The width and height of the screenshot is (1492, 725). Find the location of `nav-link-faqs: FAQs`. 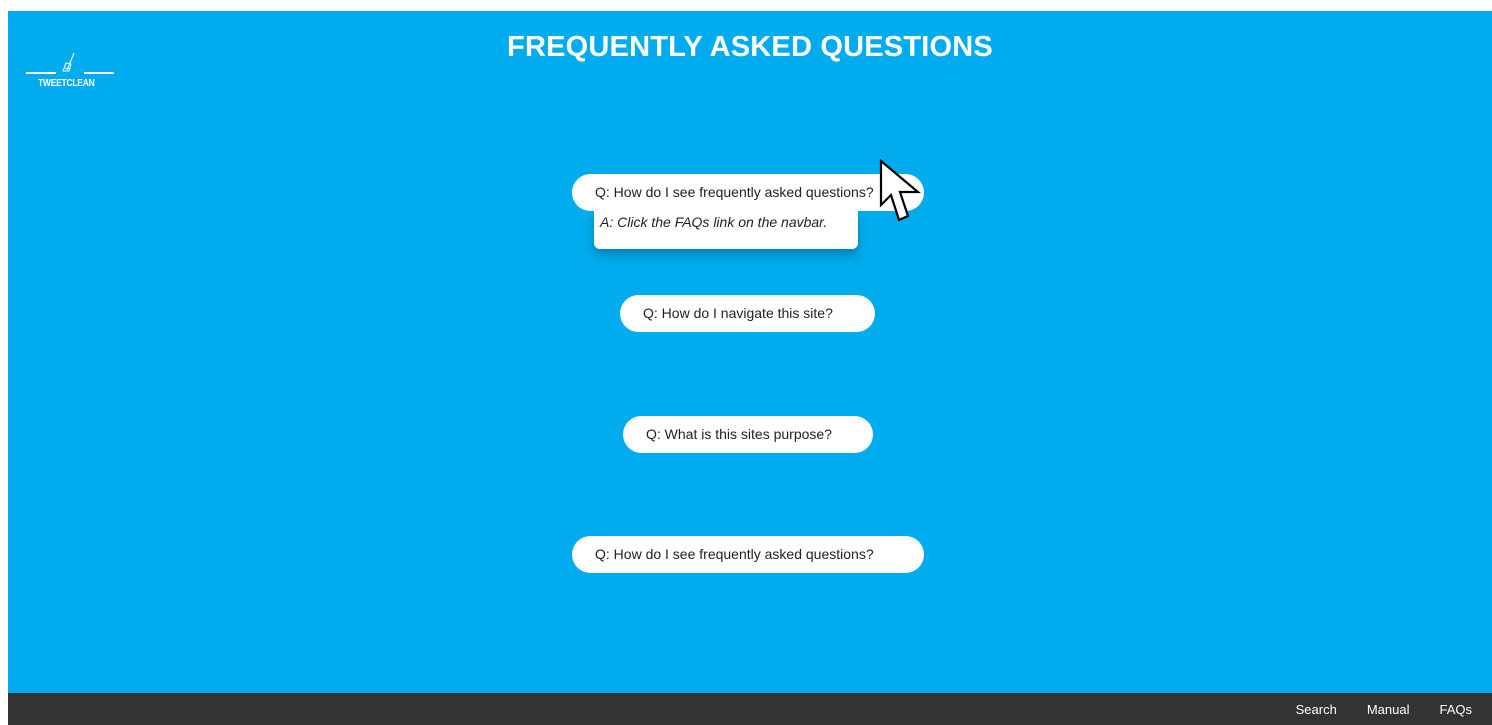

nav-link-faqs: FAQs is located at coordinates (1455, 709).